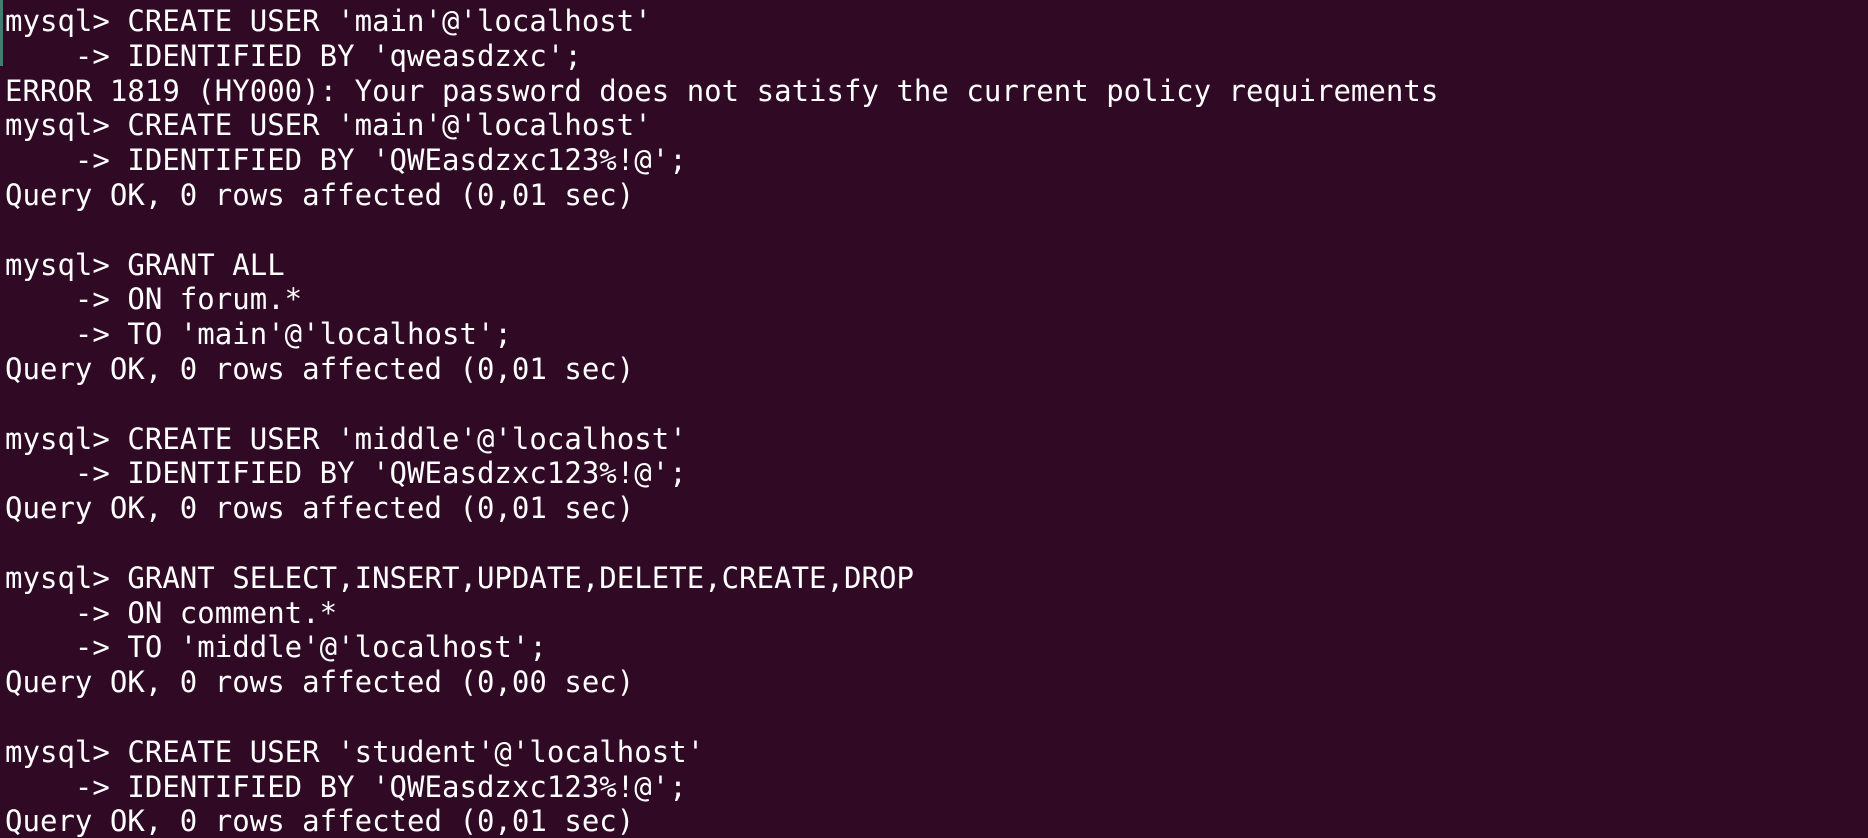 The width and height of the screenshot is (1868, 838). I want to click on terminal-line: -> ON comment.*, so click(171, 612).